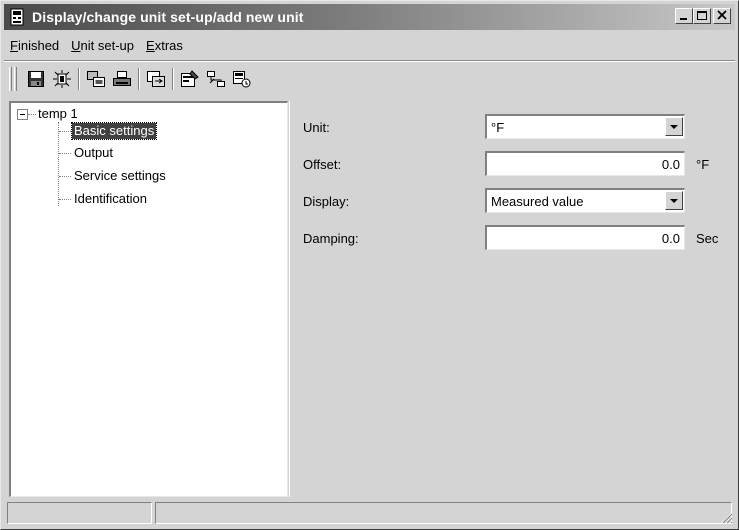  I want to click on status-bar, so click(369, 514).